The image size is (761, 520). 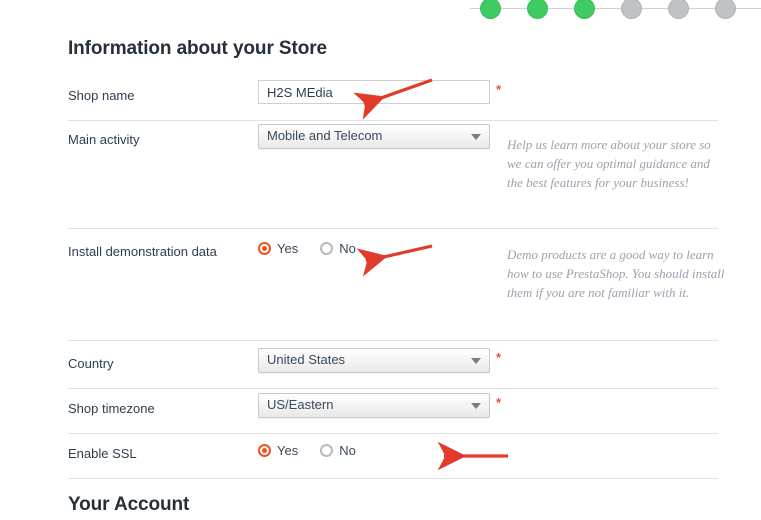 What do you see at coordinates (142, 251) in the screenshot?
I see `label-install-demo: Install demonstration data` at bounding box center [142, 251].